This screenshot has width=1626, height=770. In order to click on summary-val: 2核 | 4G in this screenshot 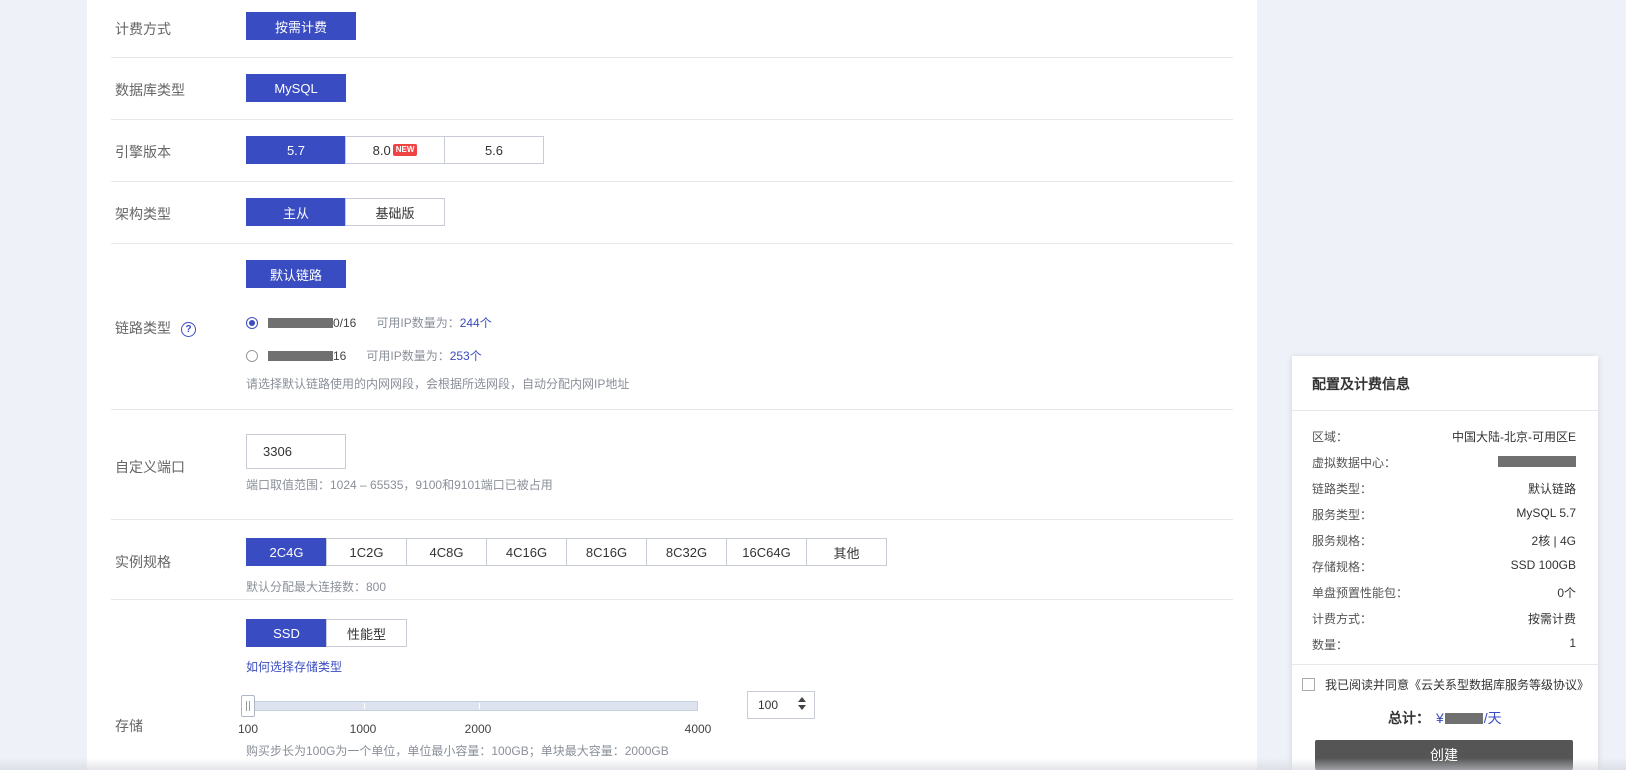, I will do `click(1553, 541)`.